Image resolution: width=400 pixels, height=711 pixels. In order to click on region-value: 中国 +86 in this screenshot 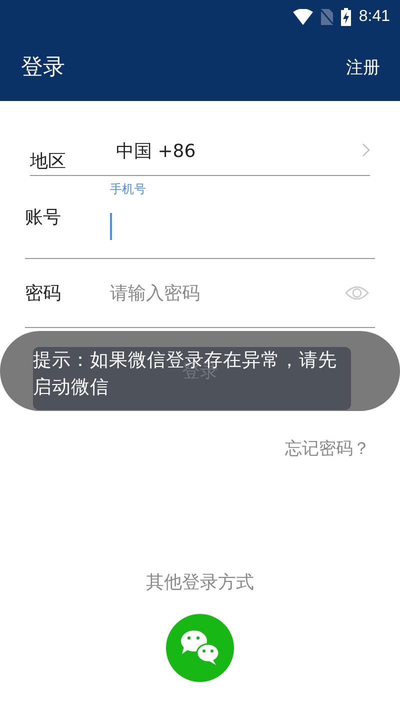, I will do `click(156, 151)`.